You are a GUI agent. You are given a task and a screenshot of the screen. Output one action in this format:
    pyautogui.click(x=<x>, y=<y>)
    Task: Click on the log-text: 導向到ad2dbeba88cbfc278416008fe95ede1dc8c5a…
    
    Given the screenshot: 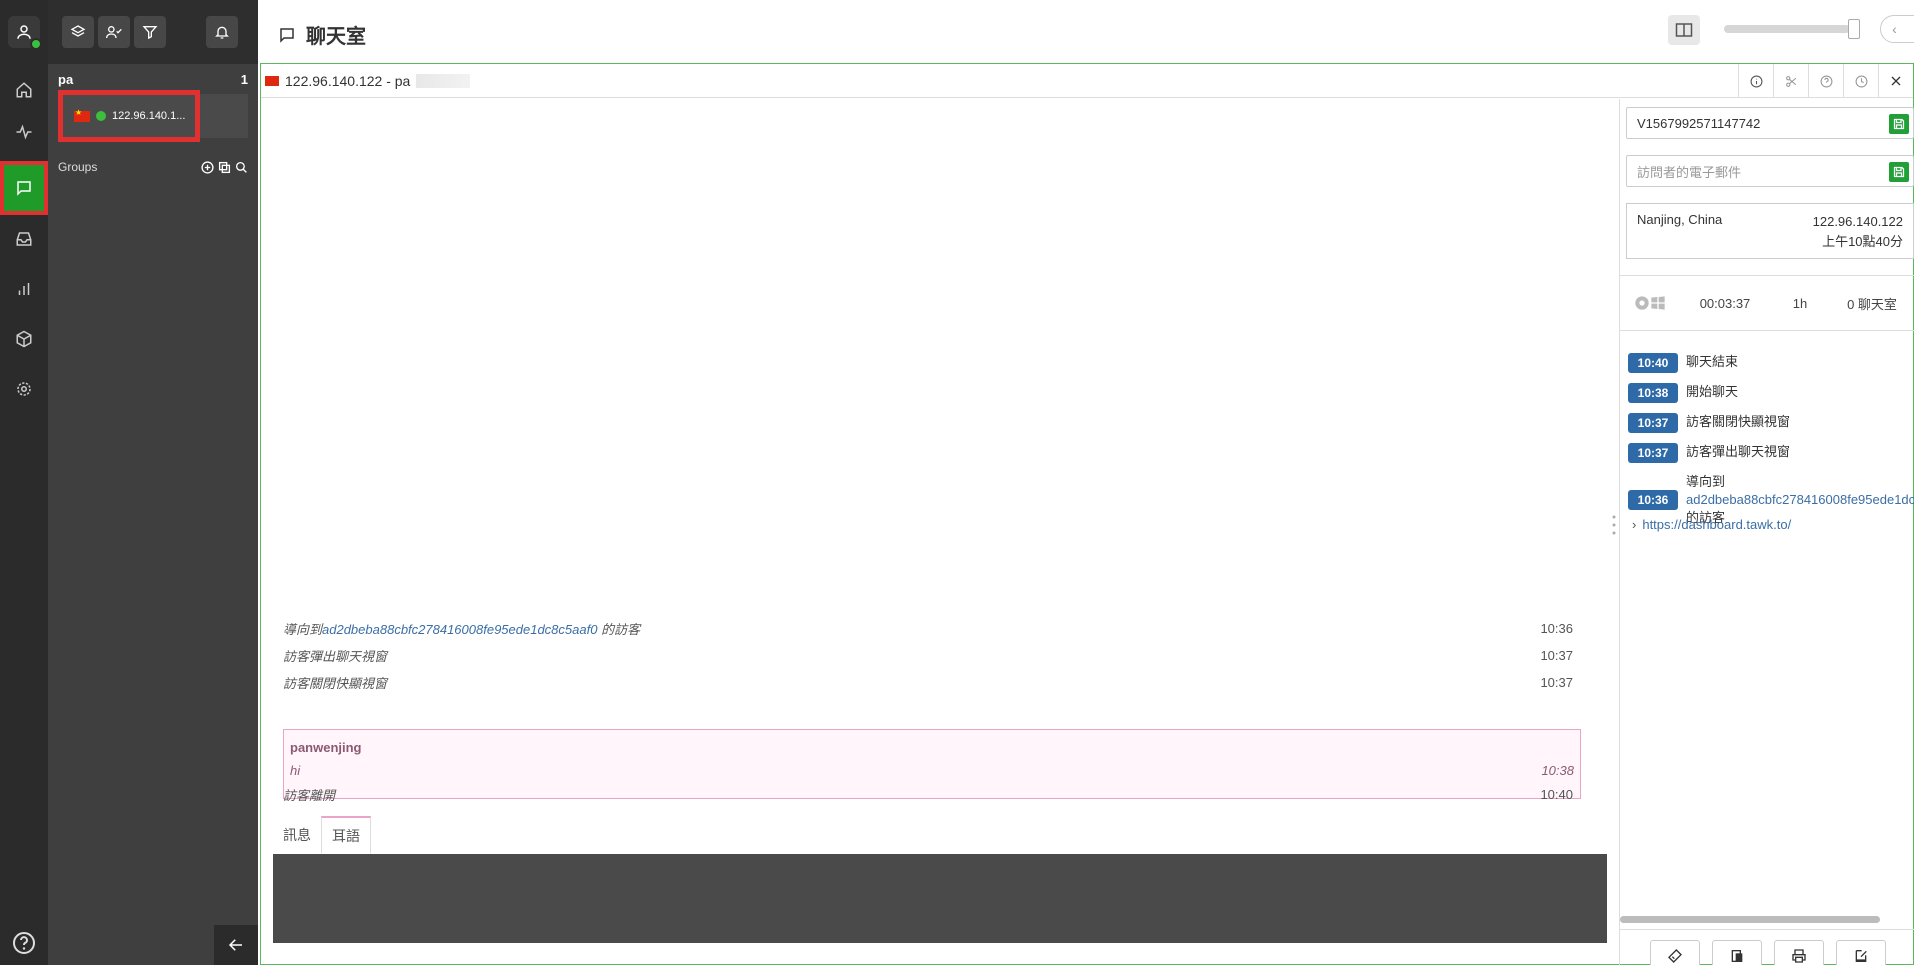 What is the action you would take?
    pyautogui.click(x=462, y=629)
    